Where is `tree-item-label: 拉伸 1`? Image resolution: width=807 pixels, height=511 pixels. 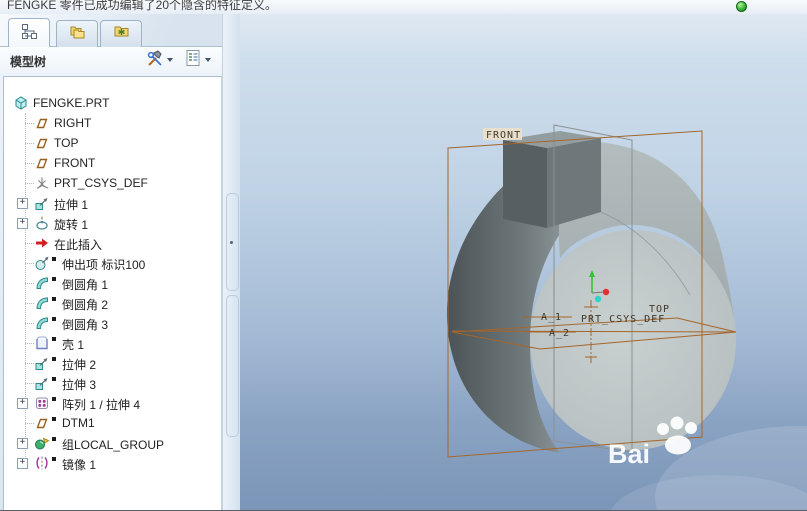 tree-item-label: 拉伸 1 is located at coordinates (71, 205).